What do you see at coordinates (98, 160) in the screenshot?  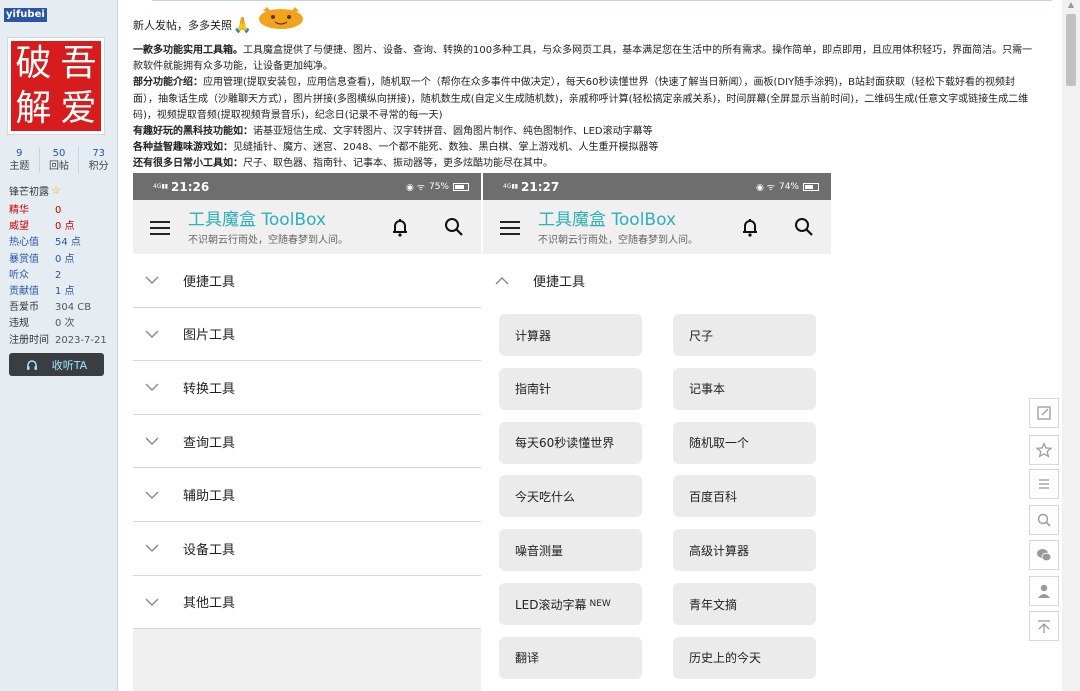 I see `stat-points: 73 积分` at bounding box center [98, 160].